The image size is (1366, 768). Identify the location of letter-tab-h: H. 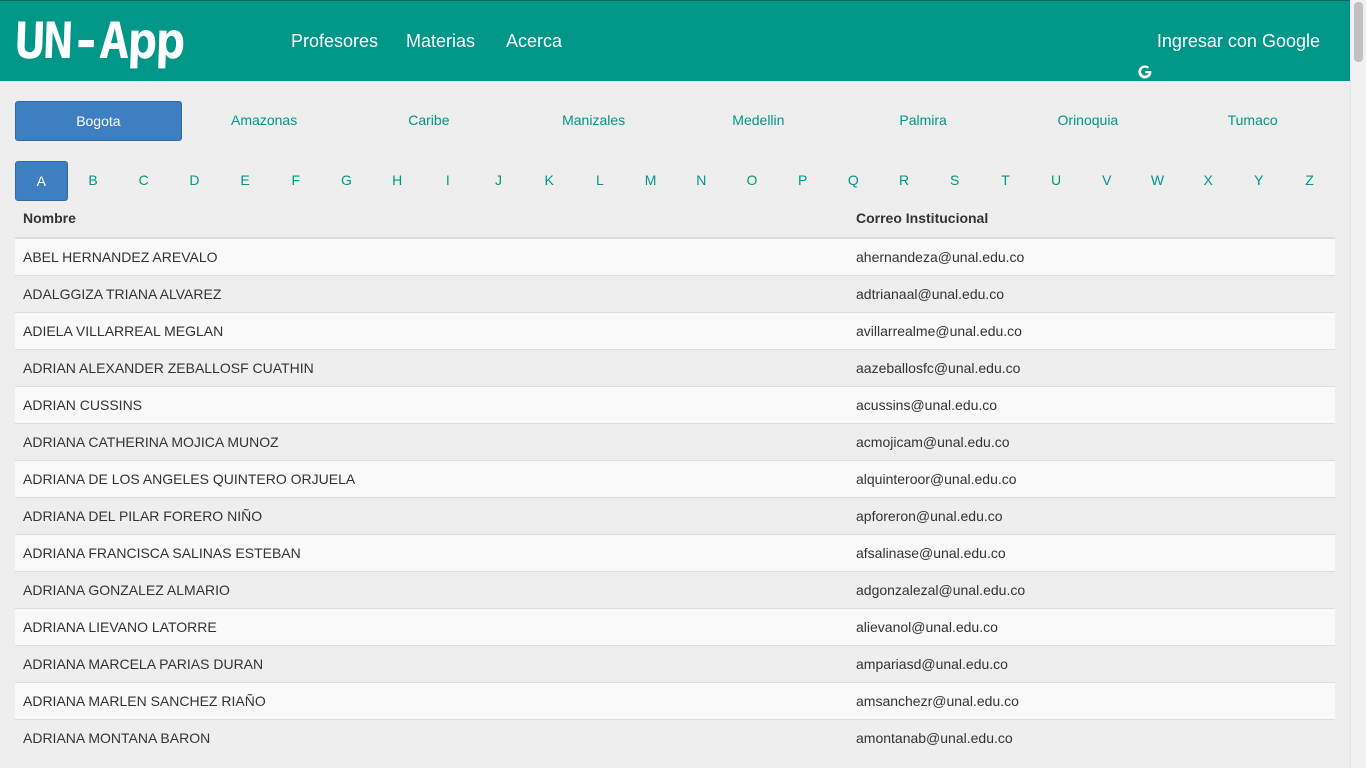
(397, 181).